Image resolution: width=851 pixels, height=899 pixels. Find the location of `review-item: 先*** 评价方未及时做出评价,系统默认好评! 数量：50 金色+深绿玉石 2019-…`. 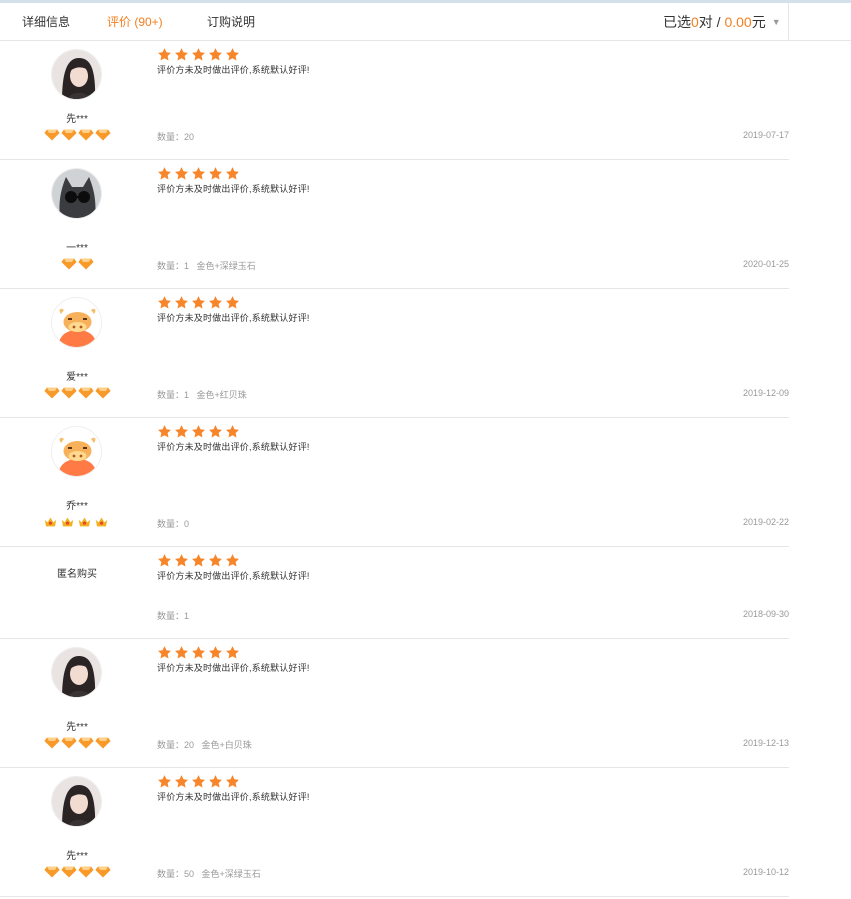

review-item: 先*** 评价方未及时做出评价,系统默认好评! 数量：50 金色+深绿玉石 2019-… is located at coordinates (394, 832).